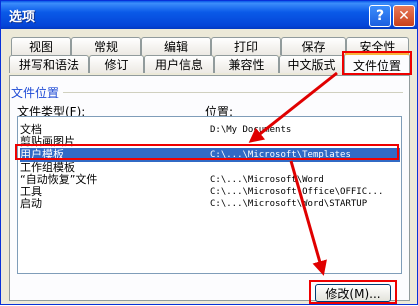 The image size is (418, 306). What do you see at coordinates (308, 218) in the screenshot?
I see `arrow-to-button` at bounding box center [308, 218].